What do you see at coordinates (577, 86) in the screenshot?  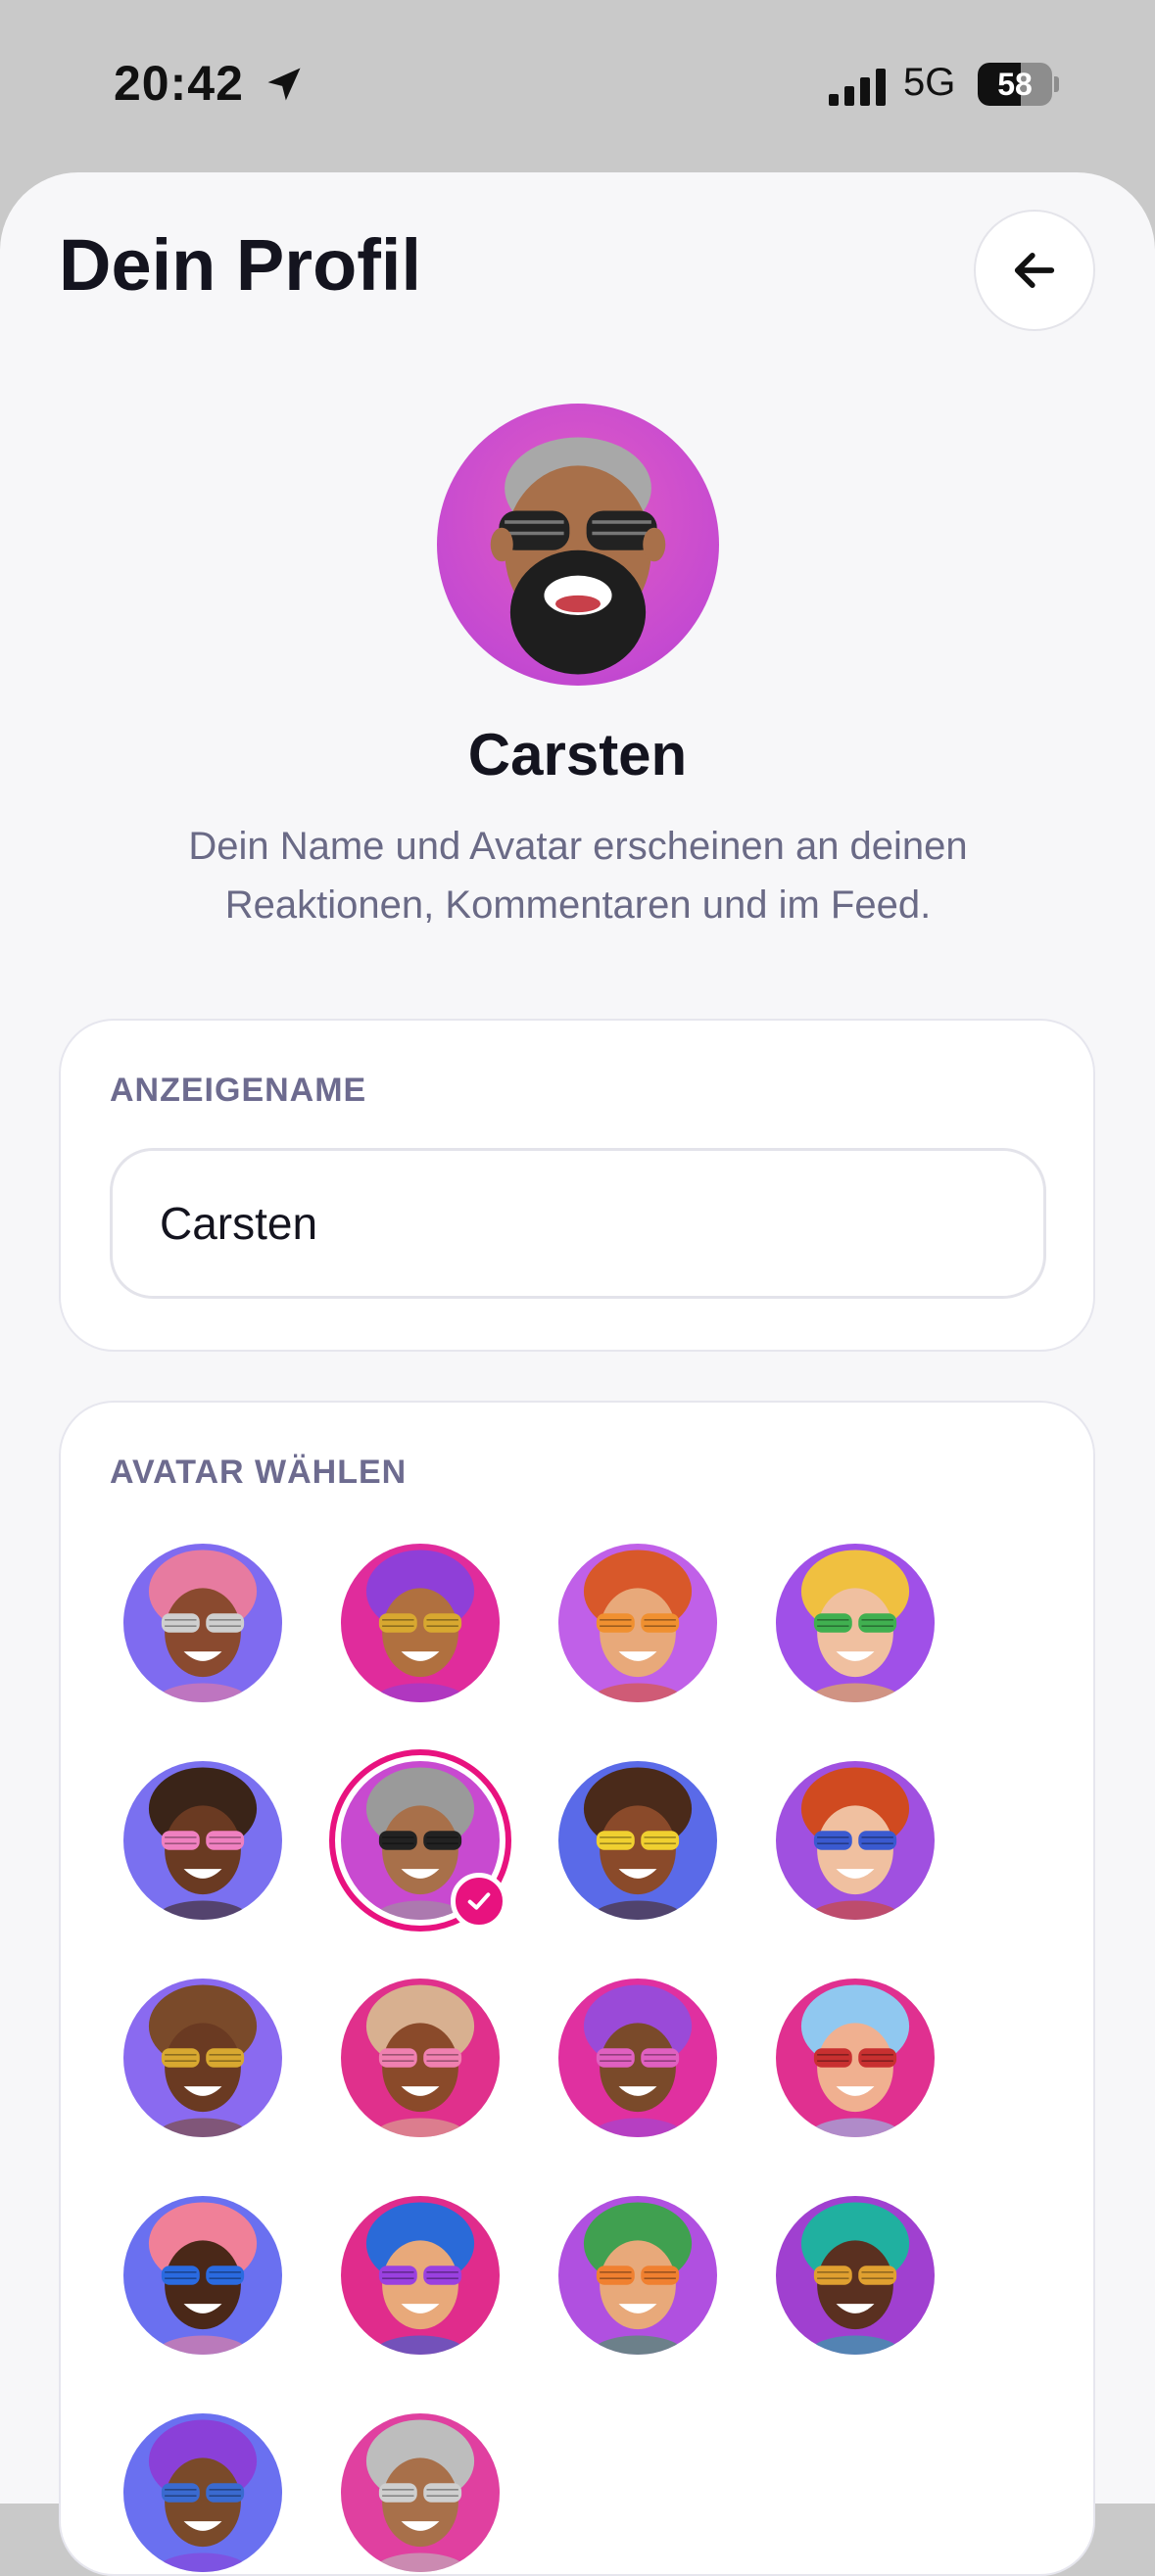 I see `status-bar: 20:42 5G 58` at bounding box center [577, 86].